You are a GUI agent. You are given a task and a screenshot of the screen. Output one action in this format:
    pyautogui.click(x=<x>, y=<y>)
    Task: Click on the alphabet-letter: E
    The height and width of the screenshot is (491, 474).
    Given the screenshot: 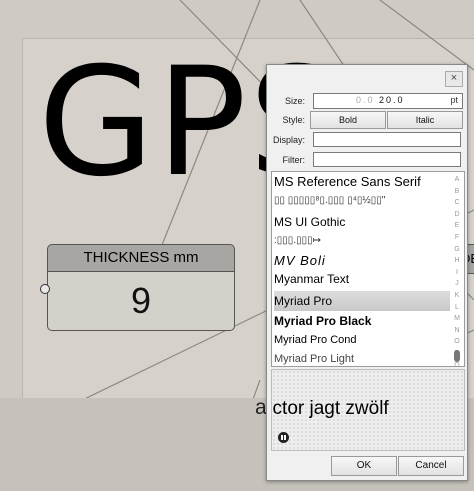 What is the action you would take?
    pyautogui.click(x=457, y=226)
    